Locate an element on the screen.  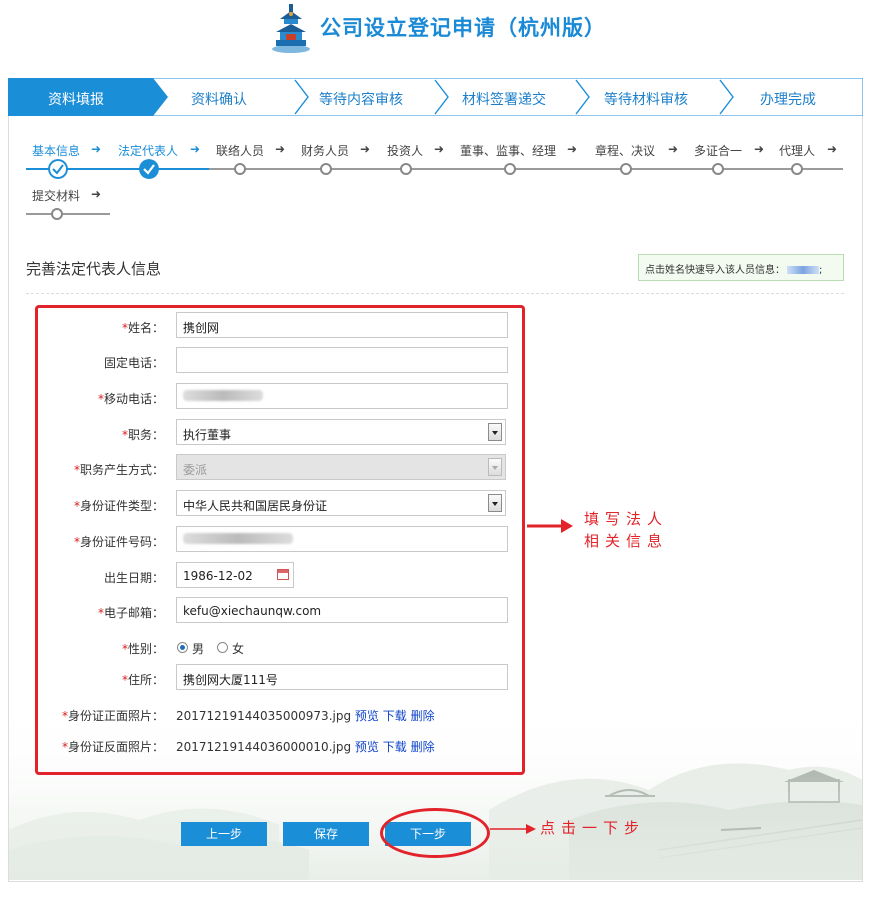
substep-investor: 投资人 is located at coordinates (405, 150).